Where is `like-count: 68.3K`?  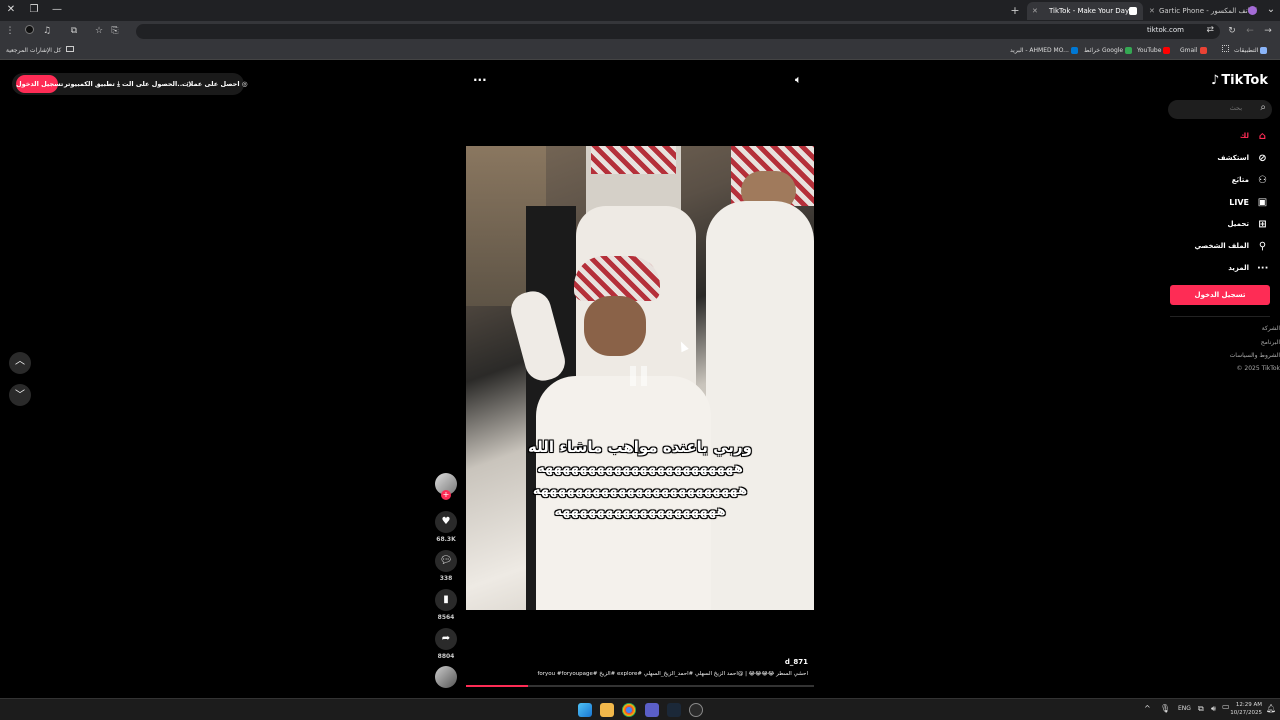 like-count: 68.3K is located at coordinates (446, 539).